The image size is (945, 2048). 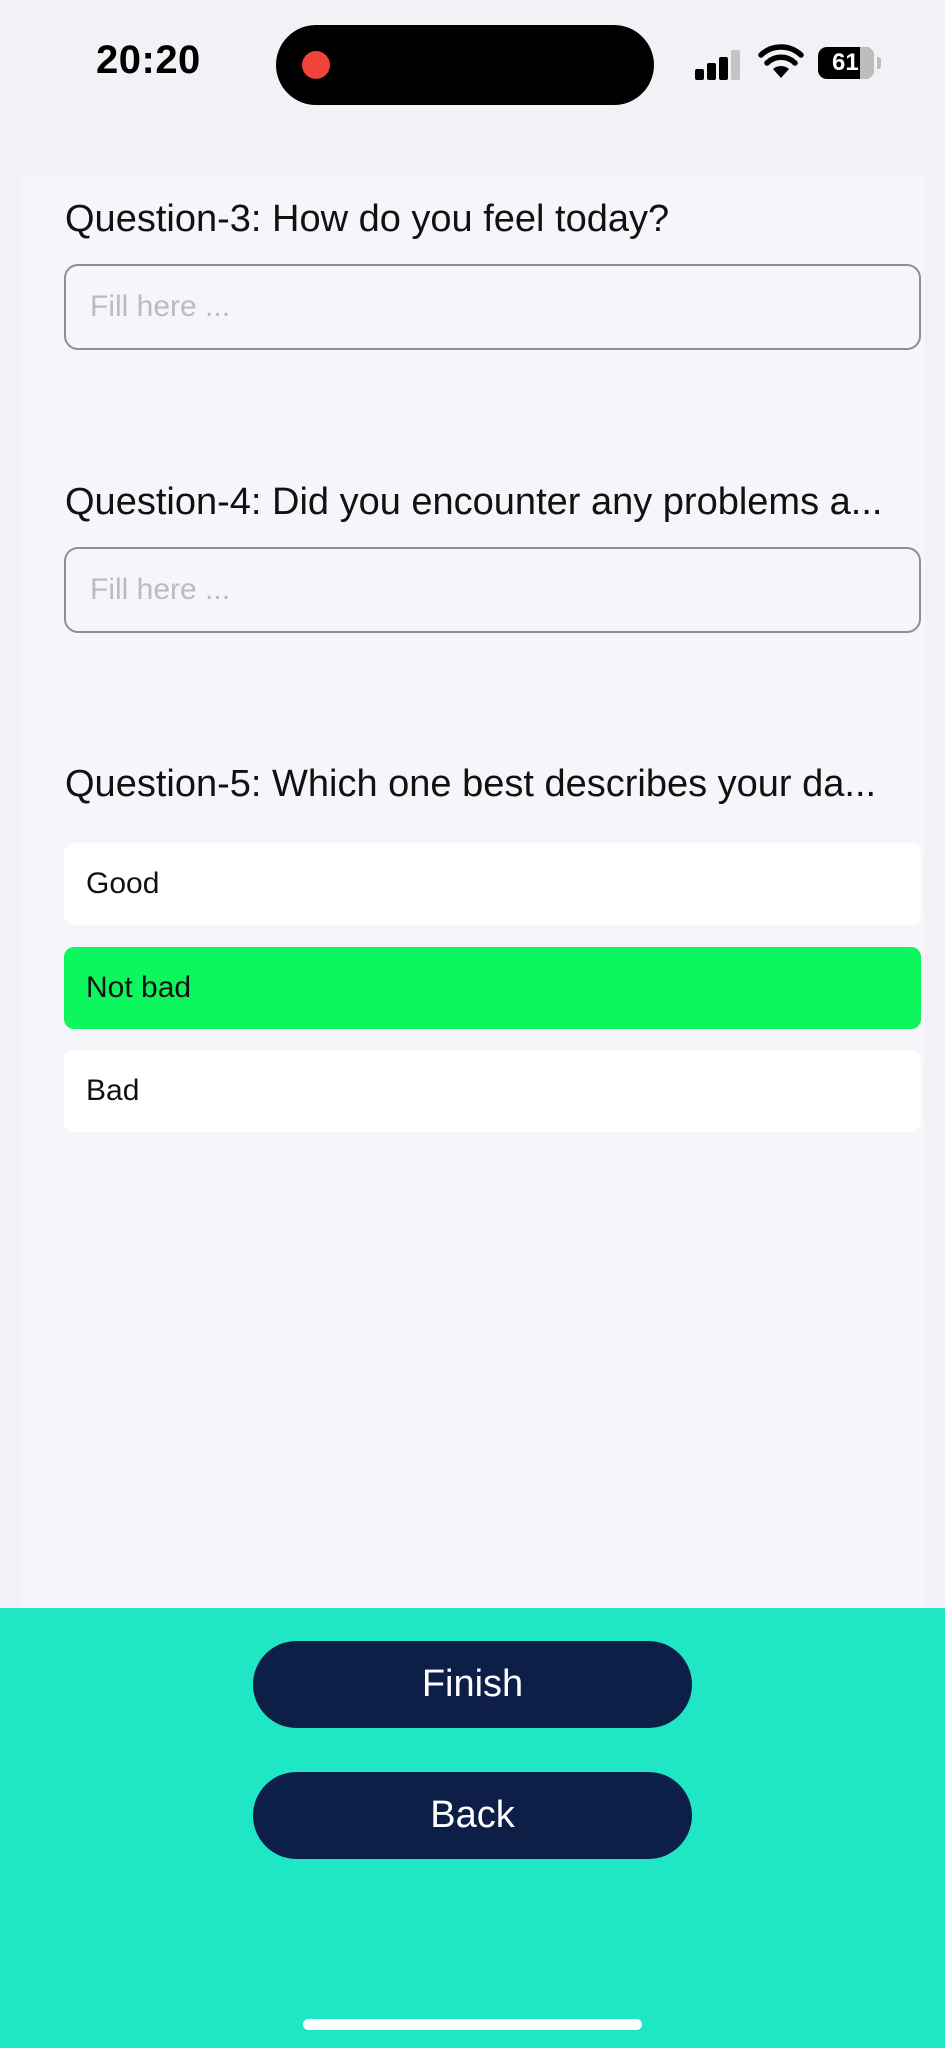 What do you see at coordinates (492, 307) in the screenshot?
I see `question-3-input` at bounding box center [492, 307].